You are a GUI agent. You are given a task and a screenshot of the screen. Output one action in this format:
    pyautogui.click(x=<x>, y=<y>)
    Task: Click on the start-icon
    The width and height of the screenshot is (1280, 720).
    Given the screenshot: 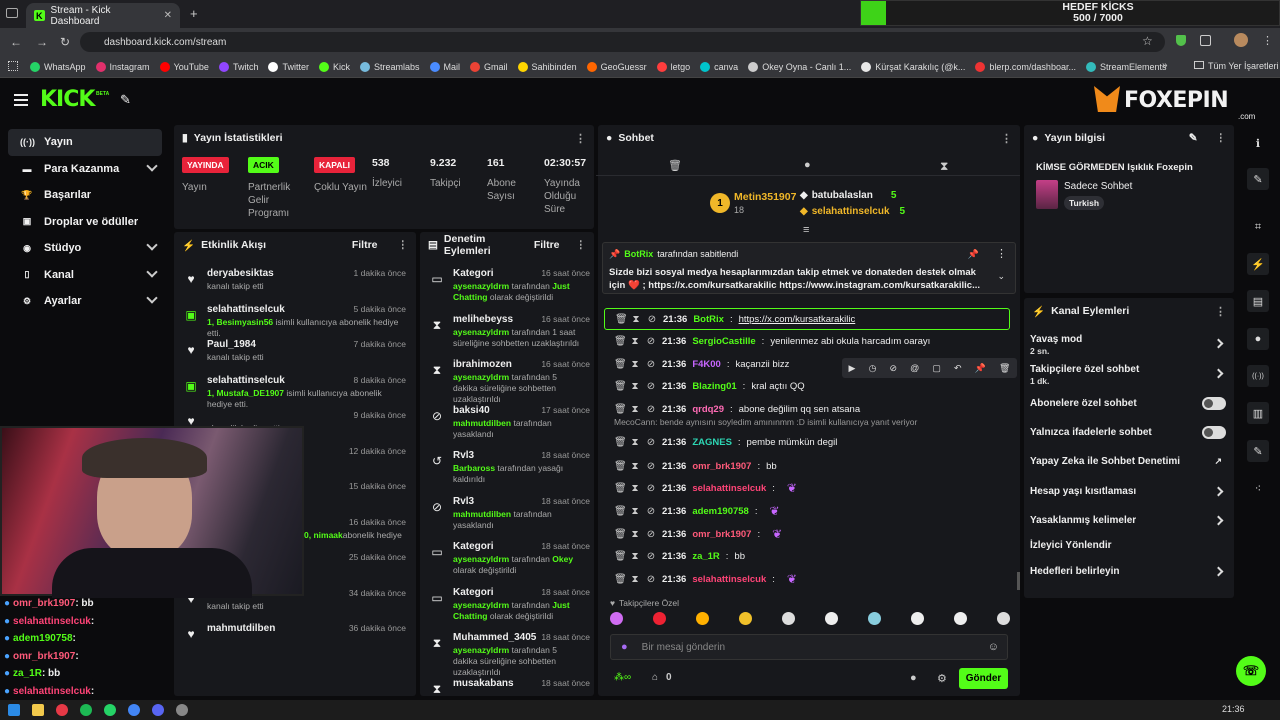 What is the action you would take?
    pyautogui.click(x=14, y=710)
    